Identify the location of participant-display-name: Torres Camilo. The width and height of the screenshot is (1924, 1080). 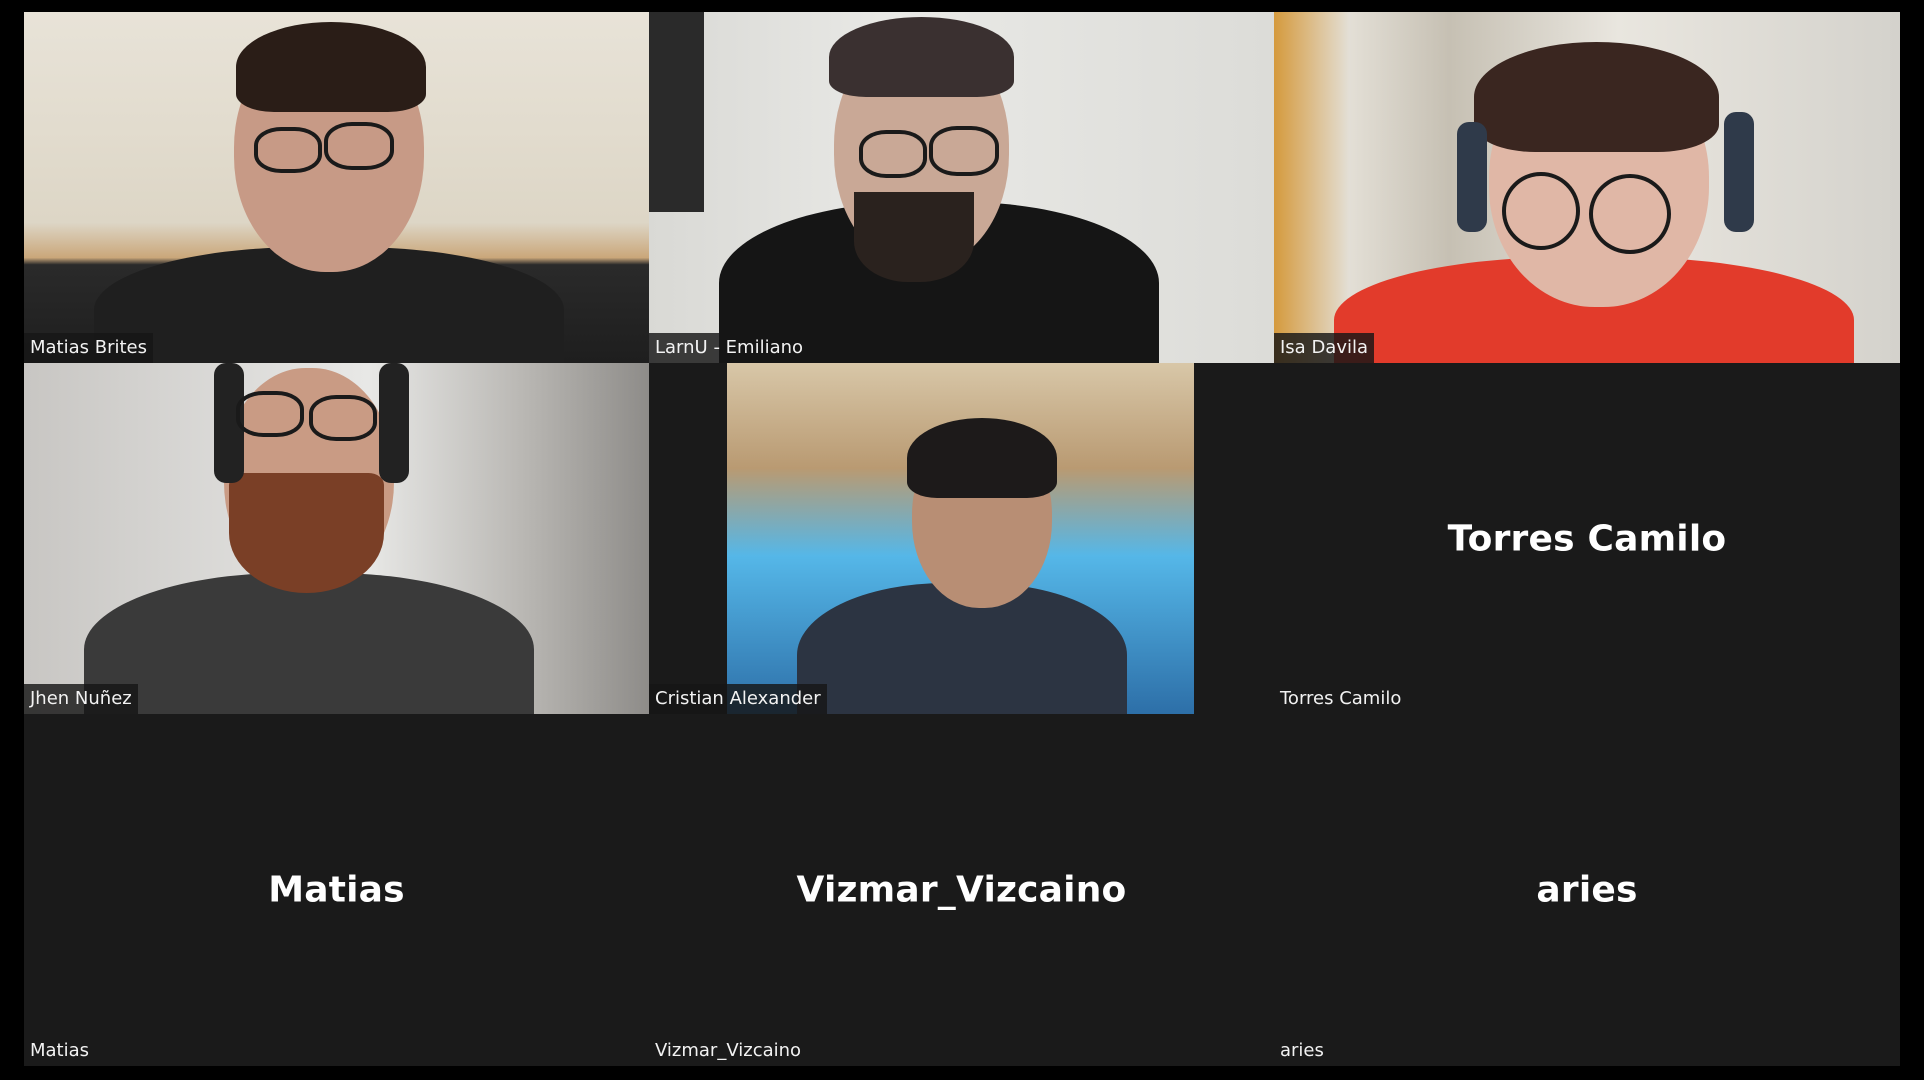
(1587, 538).